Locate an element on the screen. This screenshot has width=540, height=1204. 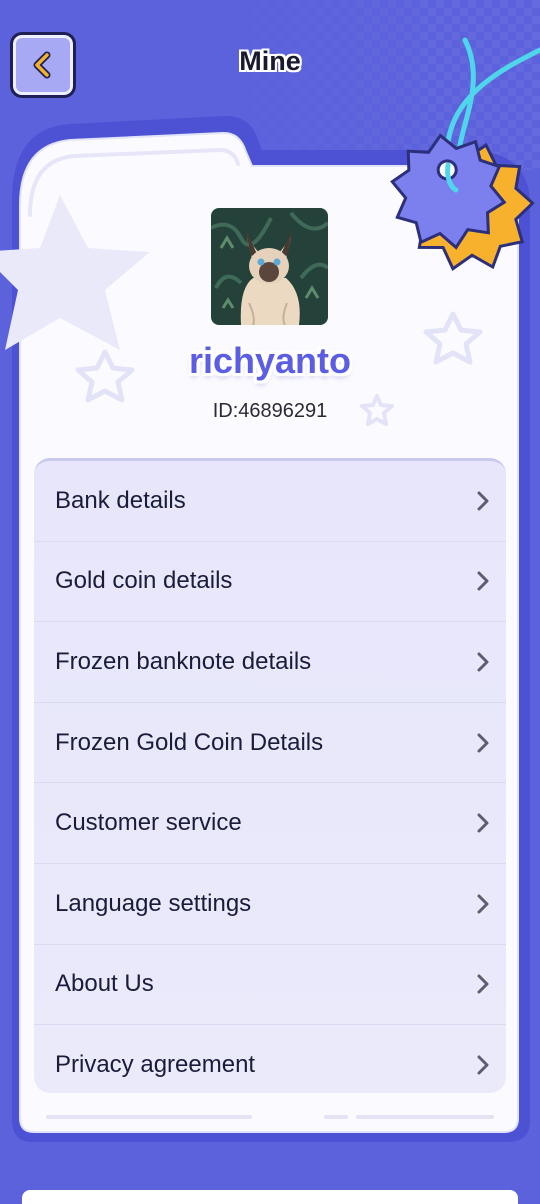
menu-item-about-us: About Us is located at coordinates (270, 985).